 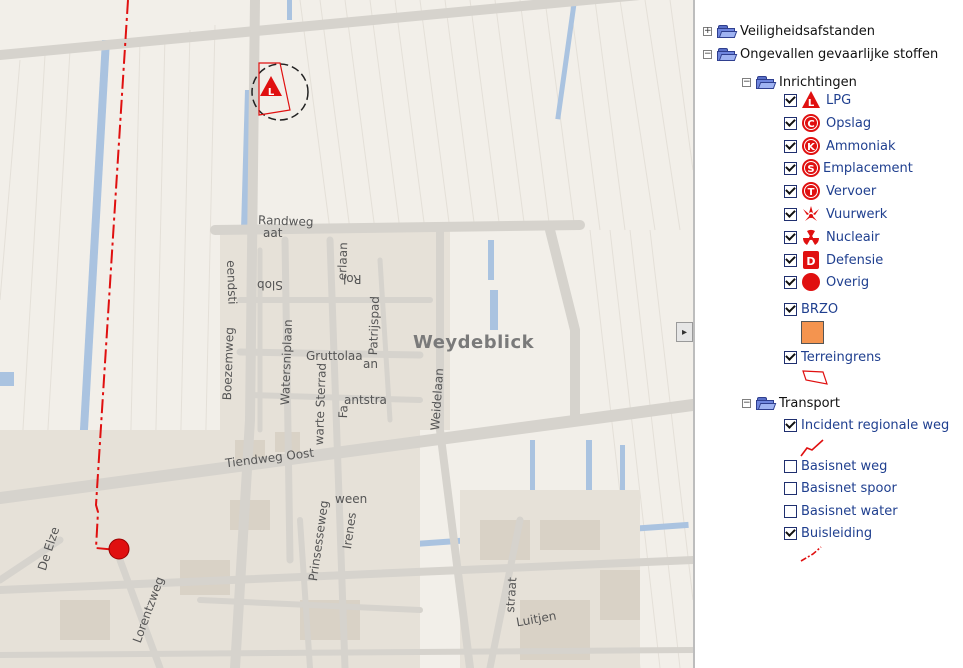 I want to click on street-label-aat: aat, so click(x=273, y=233).